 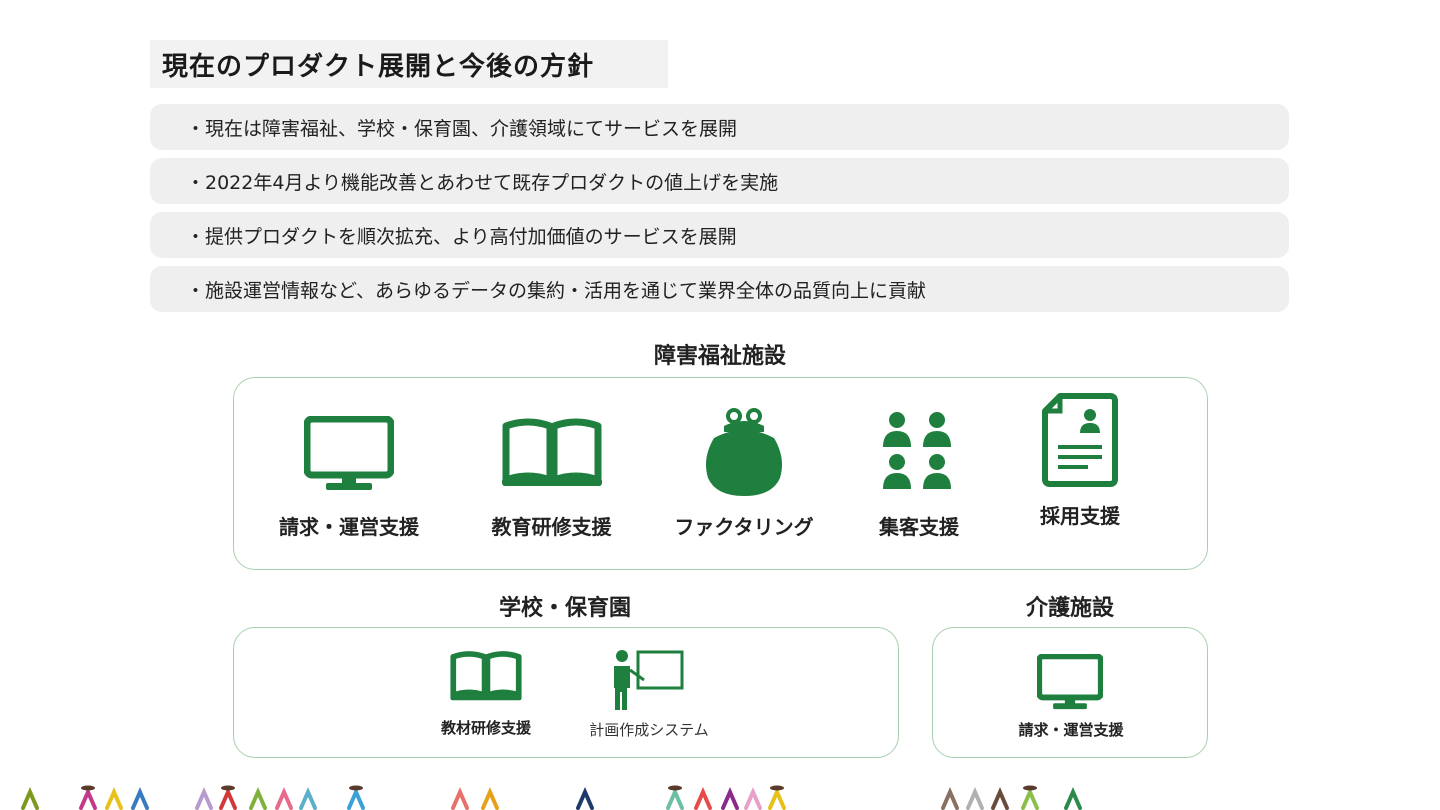 I want to click on care-item-1: 請求・運営支援, so click(x=1071, y=729).